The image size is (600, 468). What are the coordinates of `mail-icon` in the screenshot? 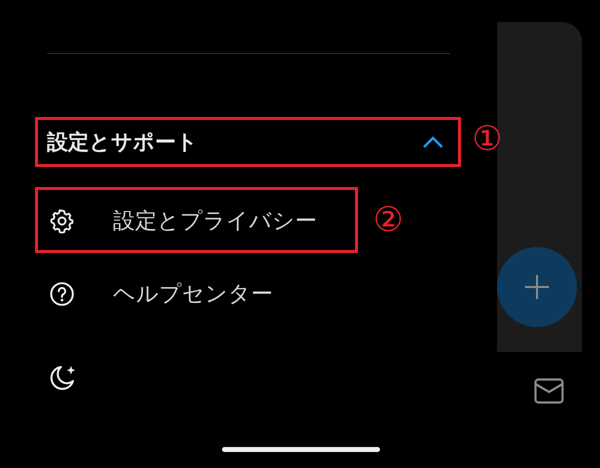 It's located at (549, 391).